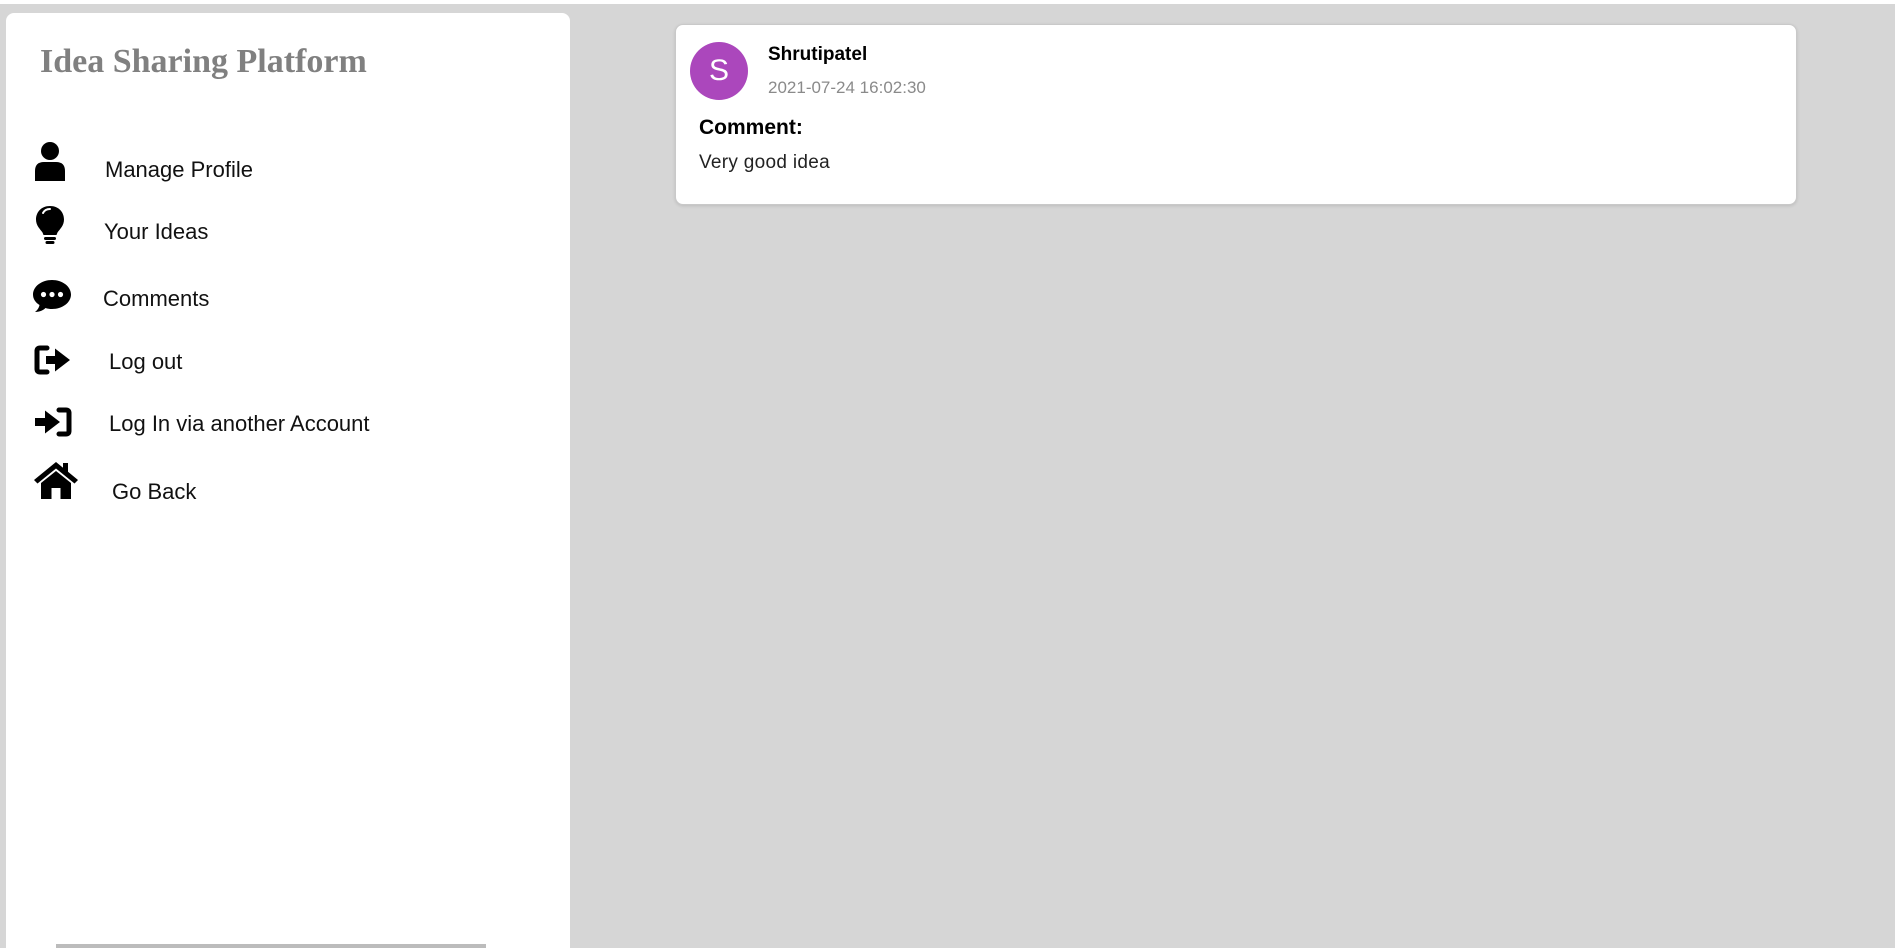 This screenshot has height=948, width=1895. I want to click on sidebar-item-go-back: Go Back, so click(152, 483).